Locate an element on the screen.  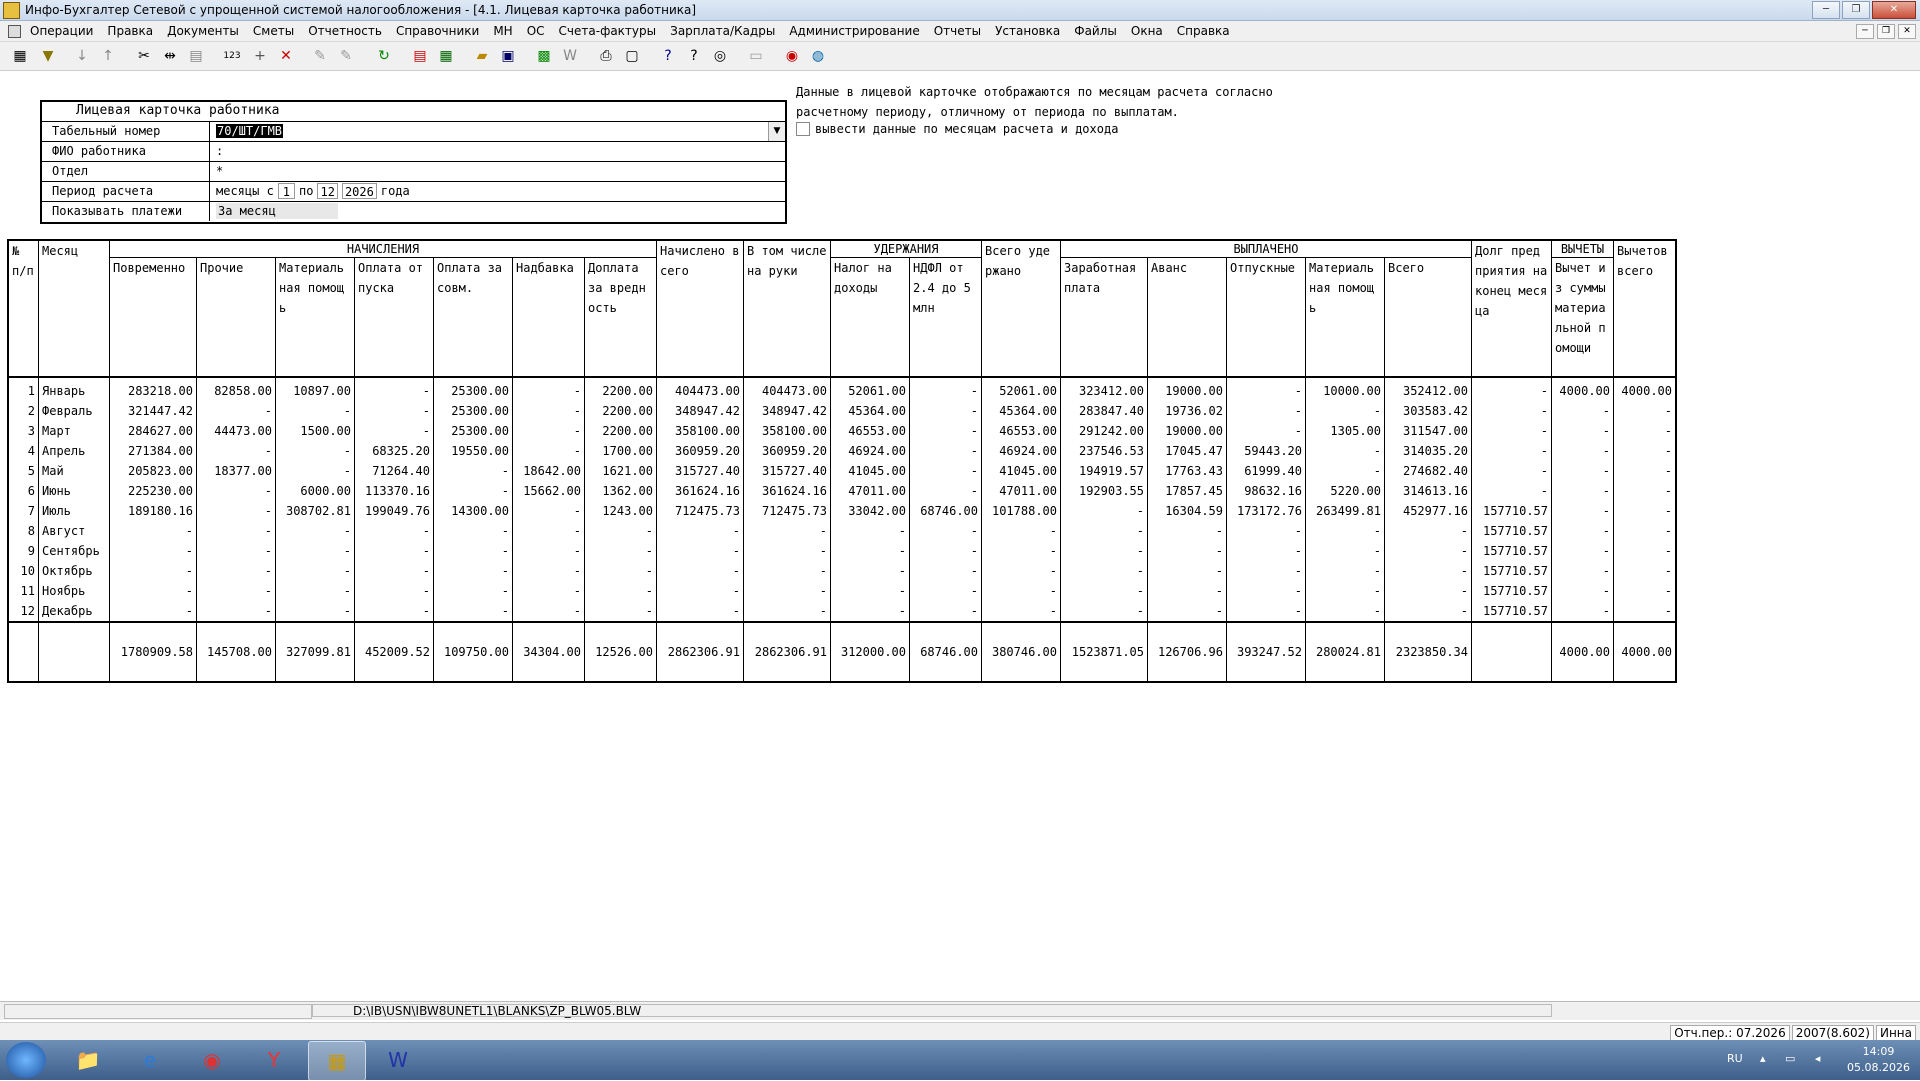
open-folder-icon: ▰ is located at coordinates (482, 56).